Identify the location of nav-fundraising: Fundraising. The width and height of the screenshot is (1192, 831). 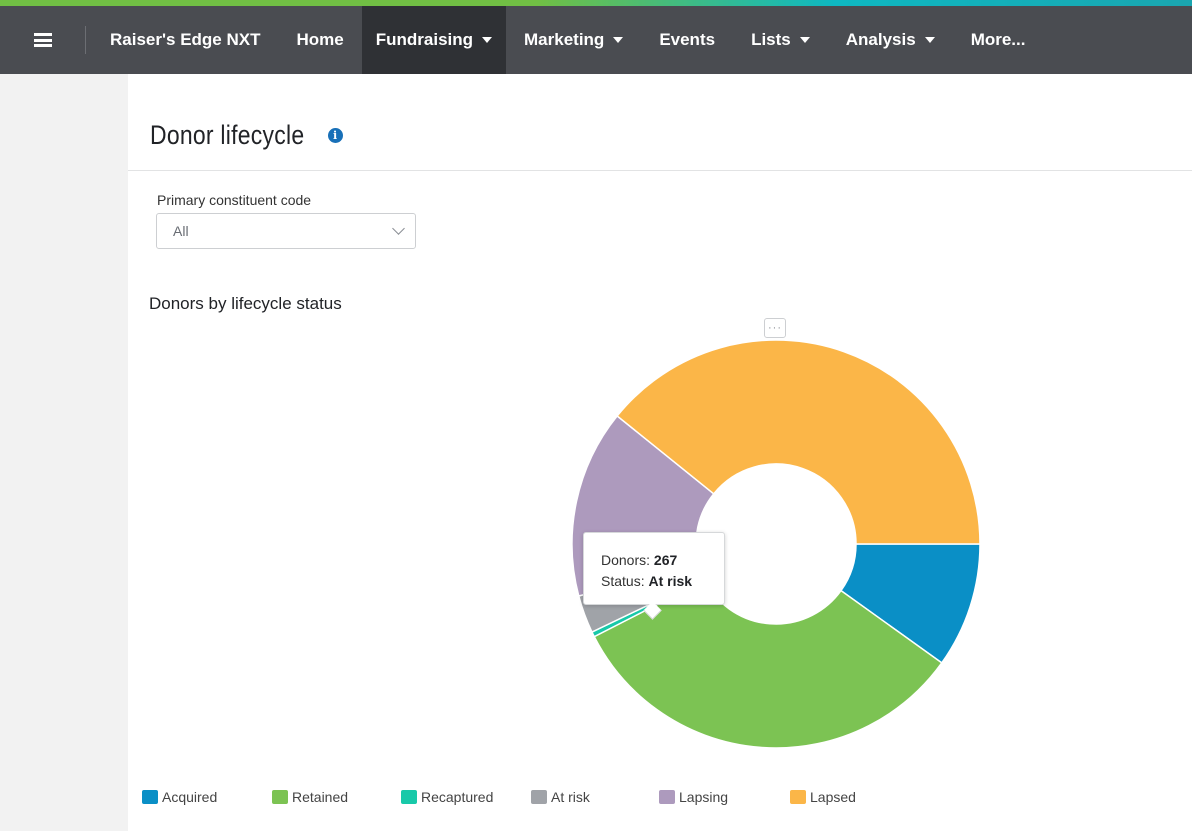
(434, 40).